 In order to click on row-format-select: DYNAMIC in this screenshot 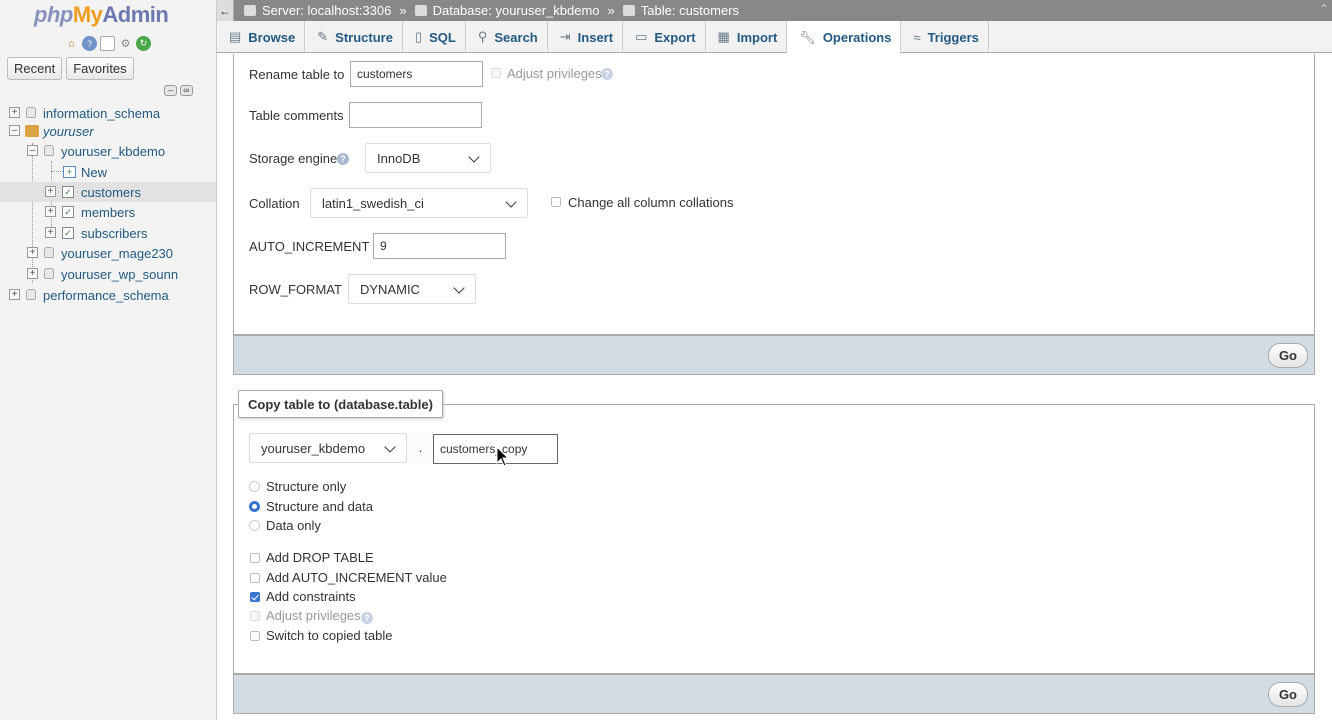, I will do `click(412, 289)`.